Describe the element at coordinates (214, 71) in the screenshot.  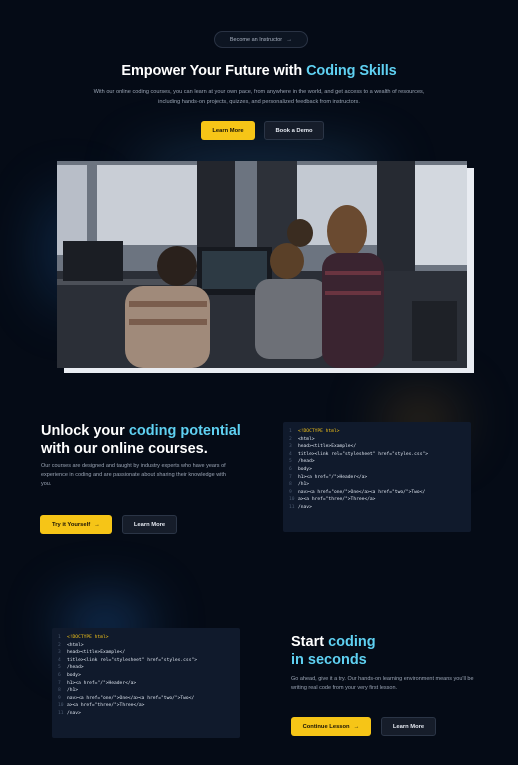
I see `hero-title-main: Empower Your Future with` at that location.